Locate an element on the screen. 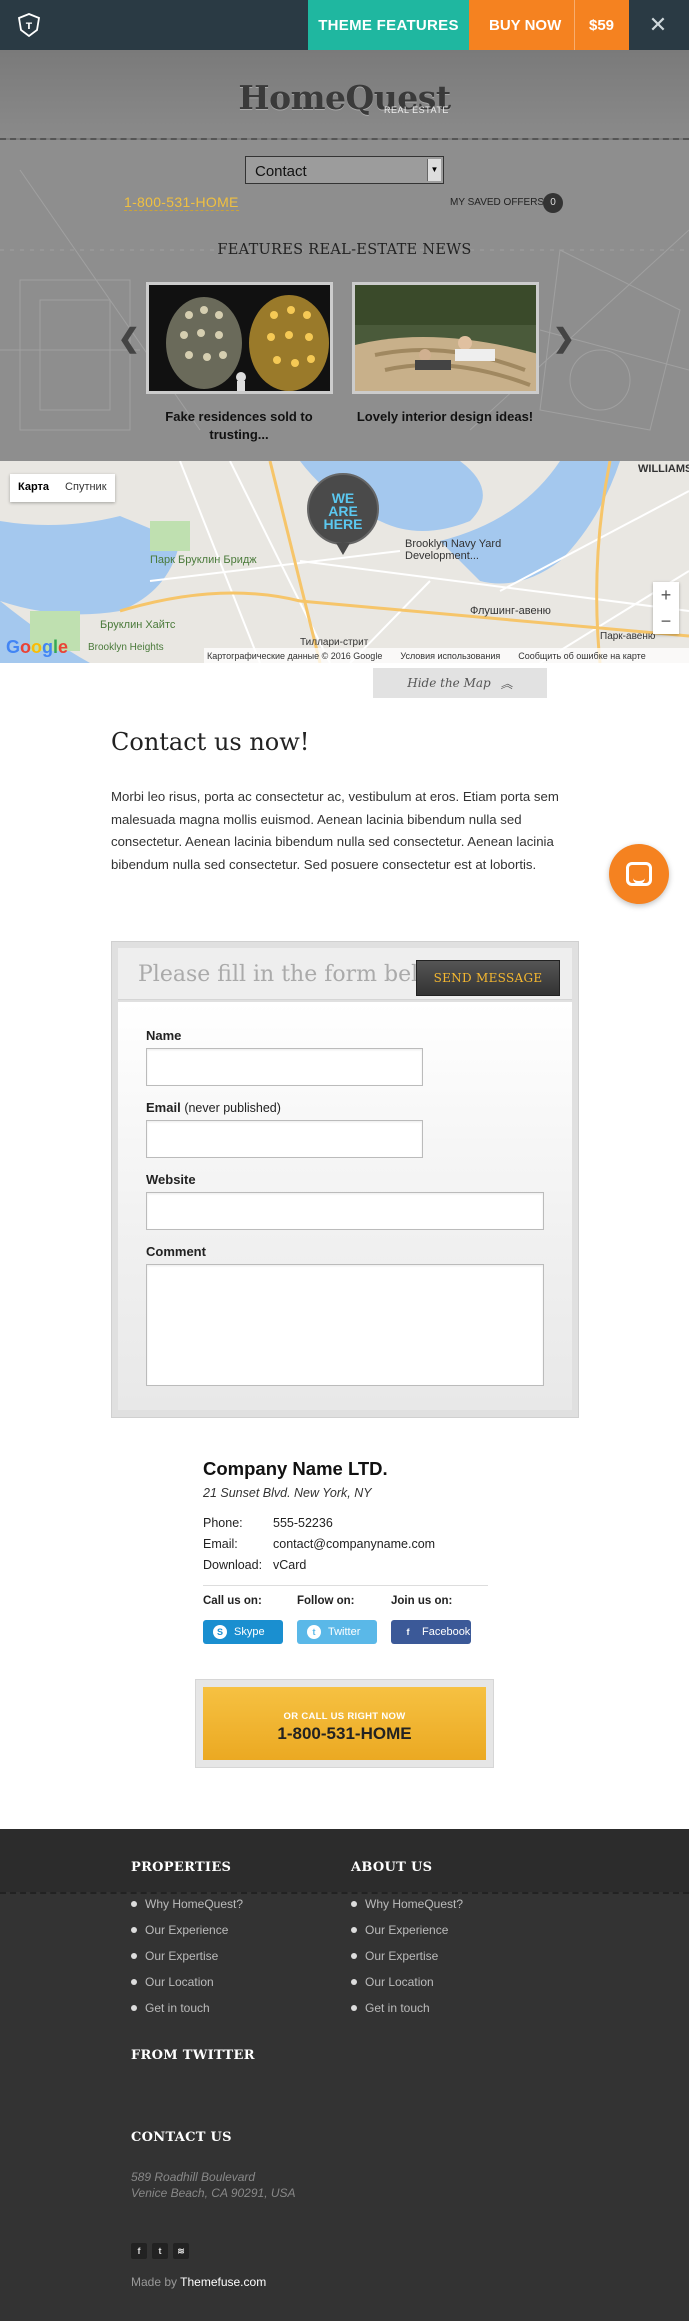 Image resolution: width=689 pixels, height=2321 pixels. map-label: WILLIAMSBU is located at coordinates (663, 469).